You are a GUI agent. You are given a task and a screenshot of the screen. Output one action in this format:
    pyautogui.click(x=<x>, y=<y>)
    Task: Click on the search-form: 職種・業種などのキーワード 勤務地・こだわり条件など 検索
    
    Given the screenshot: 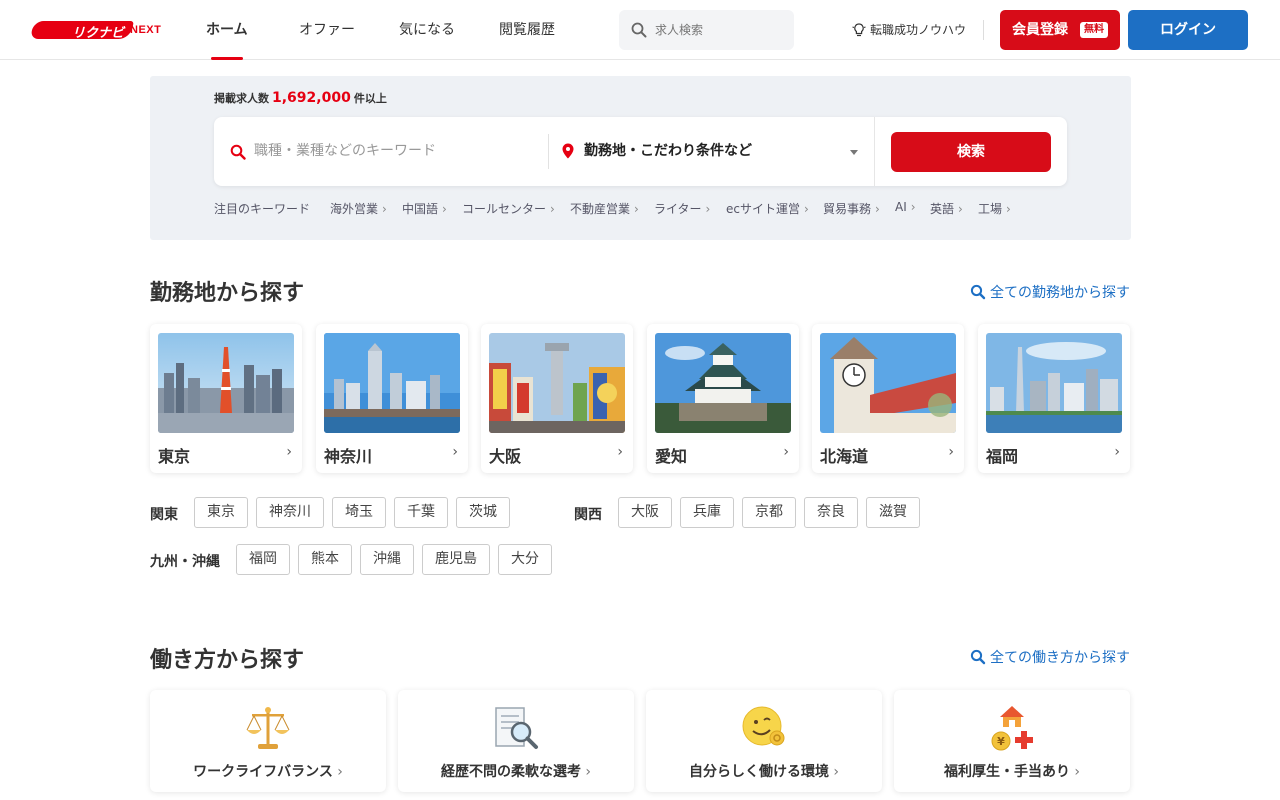 What is the action you would take?
    pyautogui.click(x=640, y=151)
    